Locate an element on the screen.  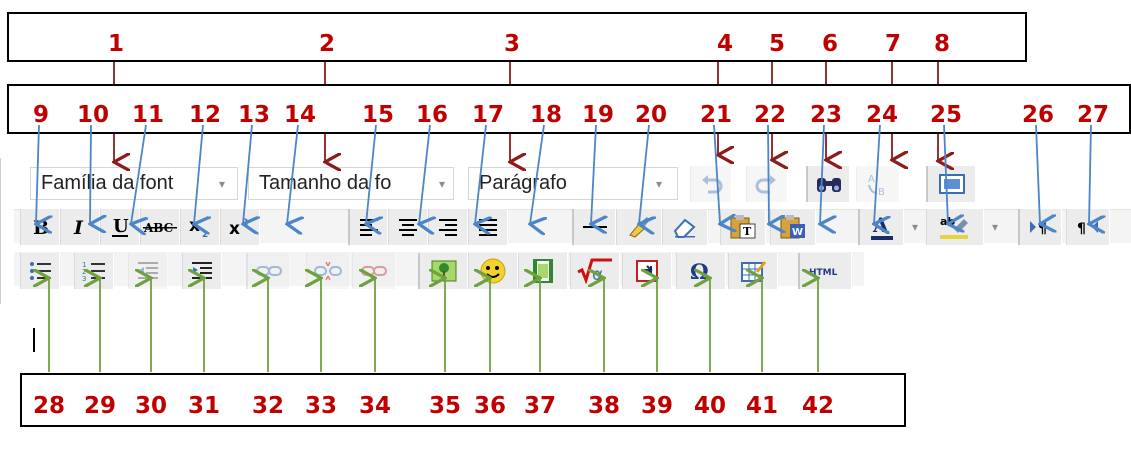
annotation-number-12: 12 is located at coordinates (205, 115).